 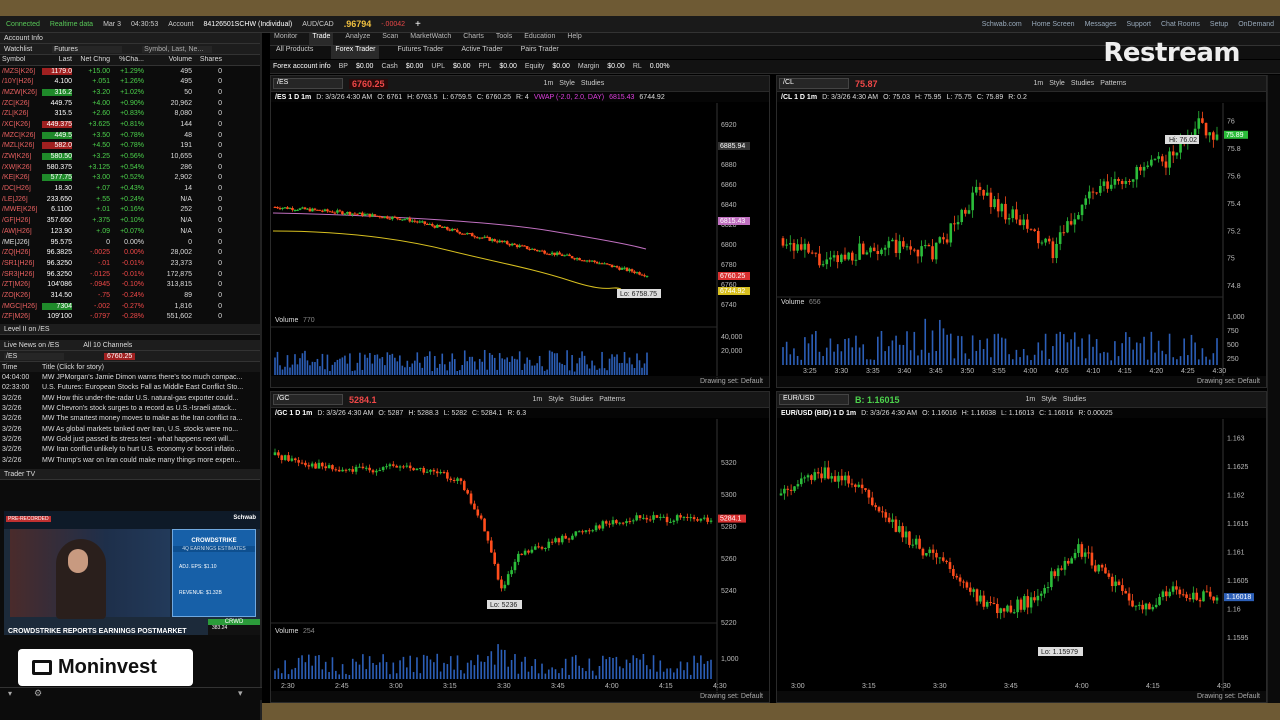 What do you see at coordinates (130, 167) in the screenshot?
I see `watchlist-row: /XW[K26] 580.375 +3.125 +0.54% 286 0` at bounding box center [130, 167].